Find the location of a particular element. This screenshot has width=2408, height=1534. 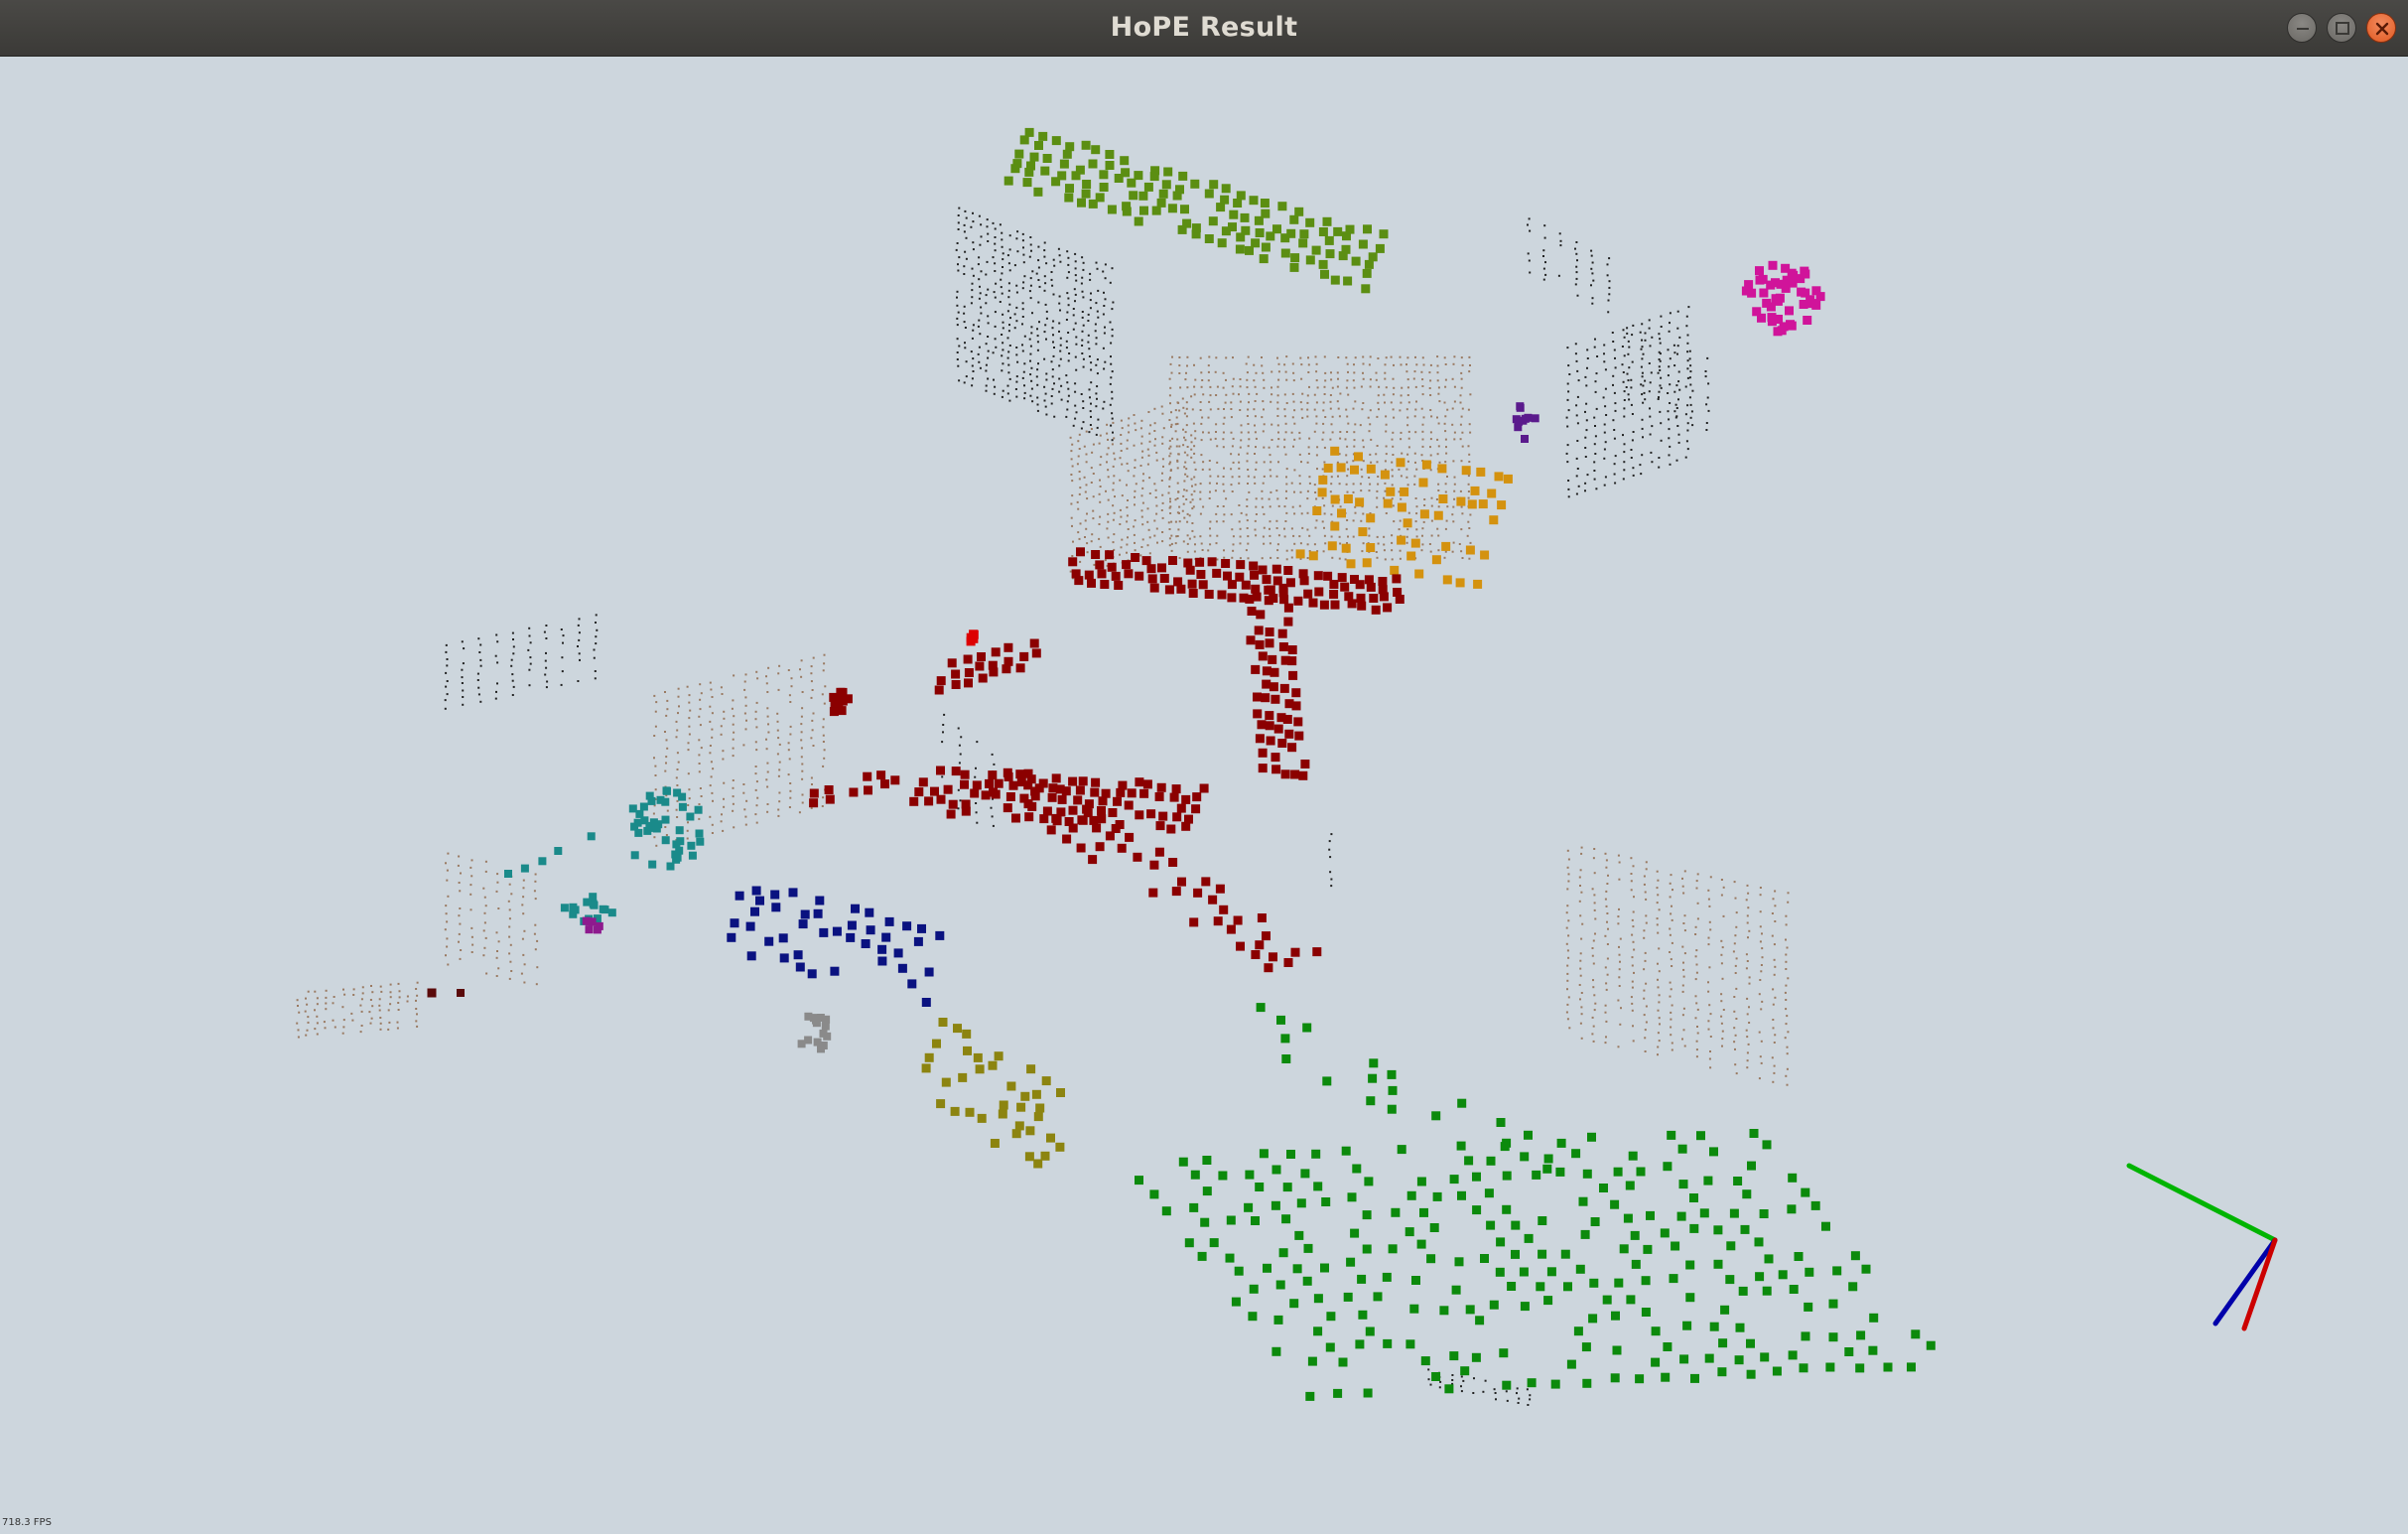

plane-purple-small is located at coordinates (1525, 422).